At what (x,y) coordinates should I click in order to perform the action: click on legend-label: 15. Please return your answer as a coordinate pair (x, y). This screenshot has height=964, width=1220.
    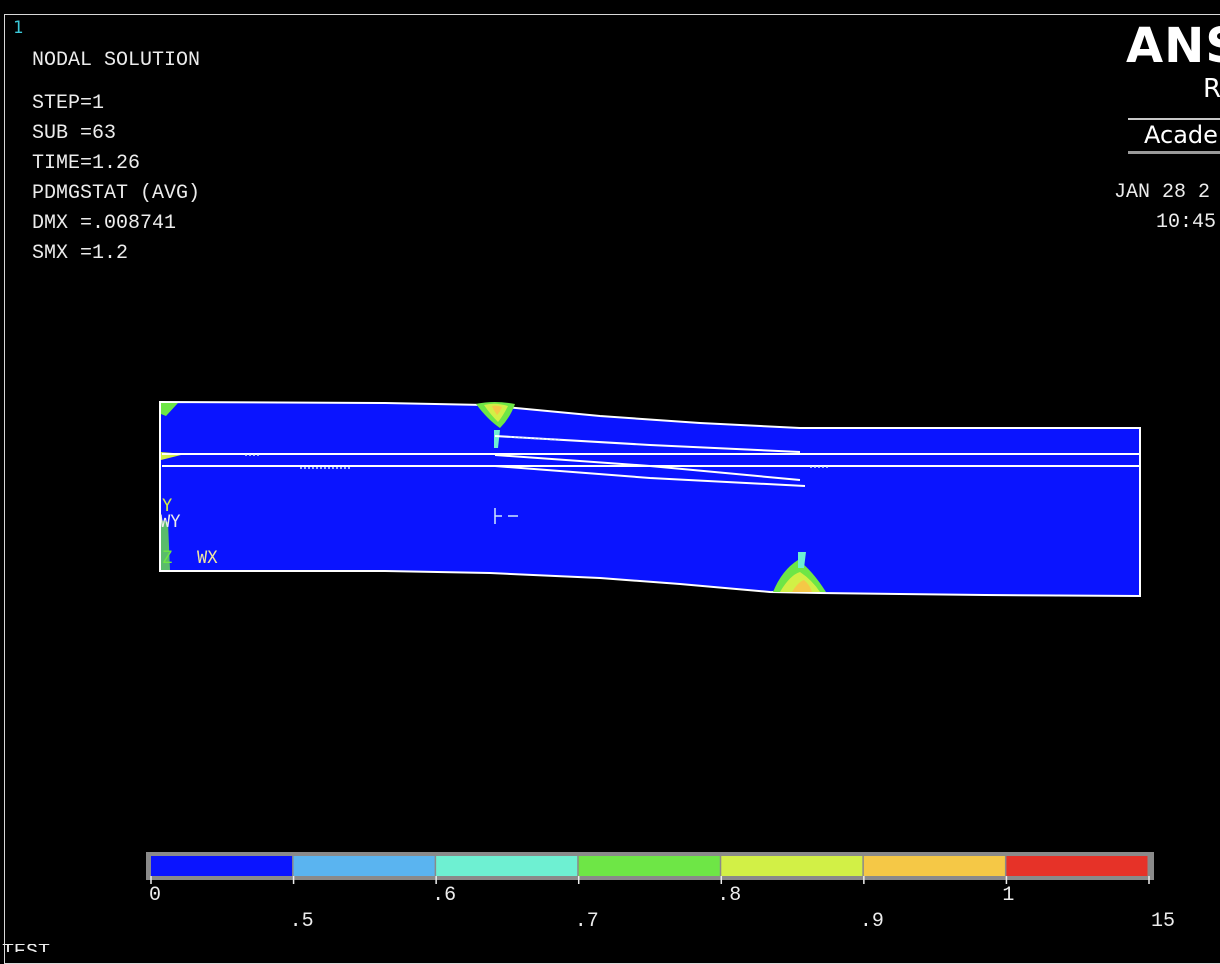
    Looking at the image, I should click on (1163, 921).